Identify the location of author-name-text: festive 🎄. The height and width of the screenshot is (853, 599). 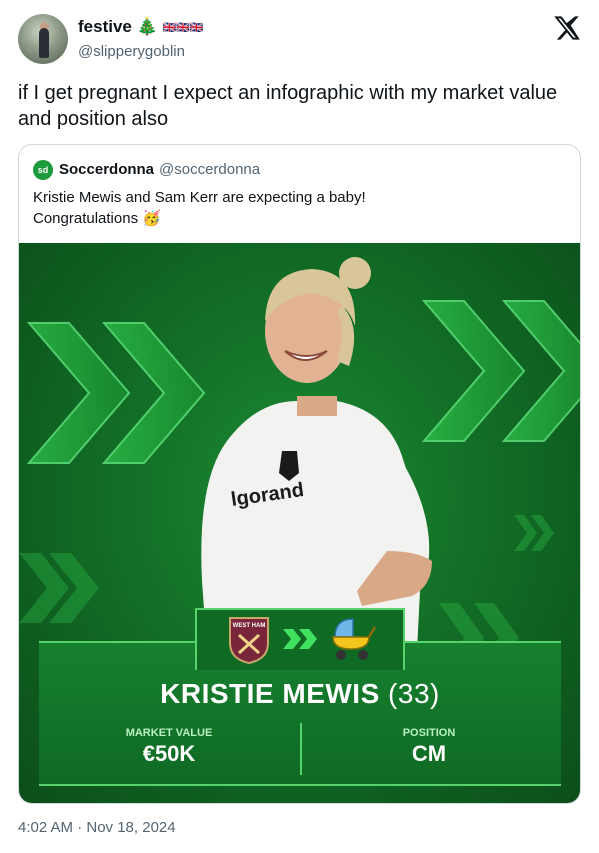
(118, 26).